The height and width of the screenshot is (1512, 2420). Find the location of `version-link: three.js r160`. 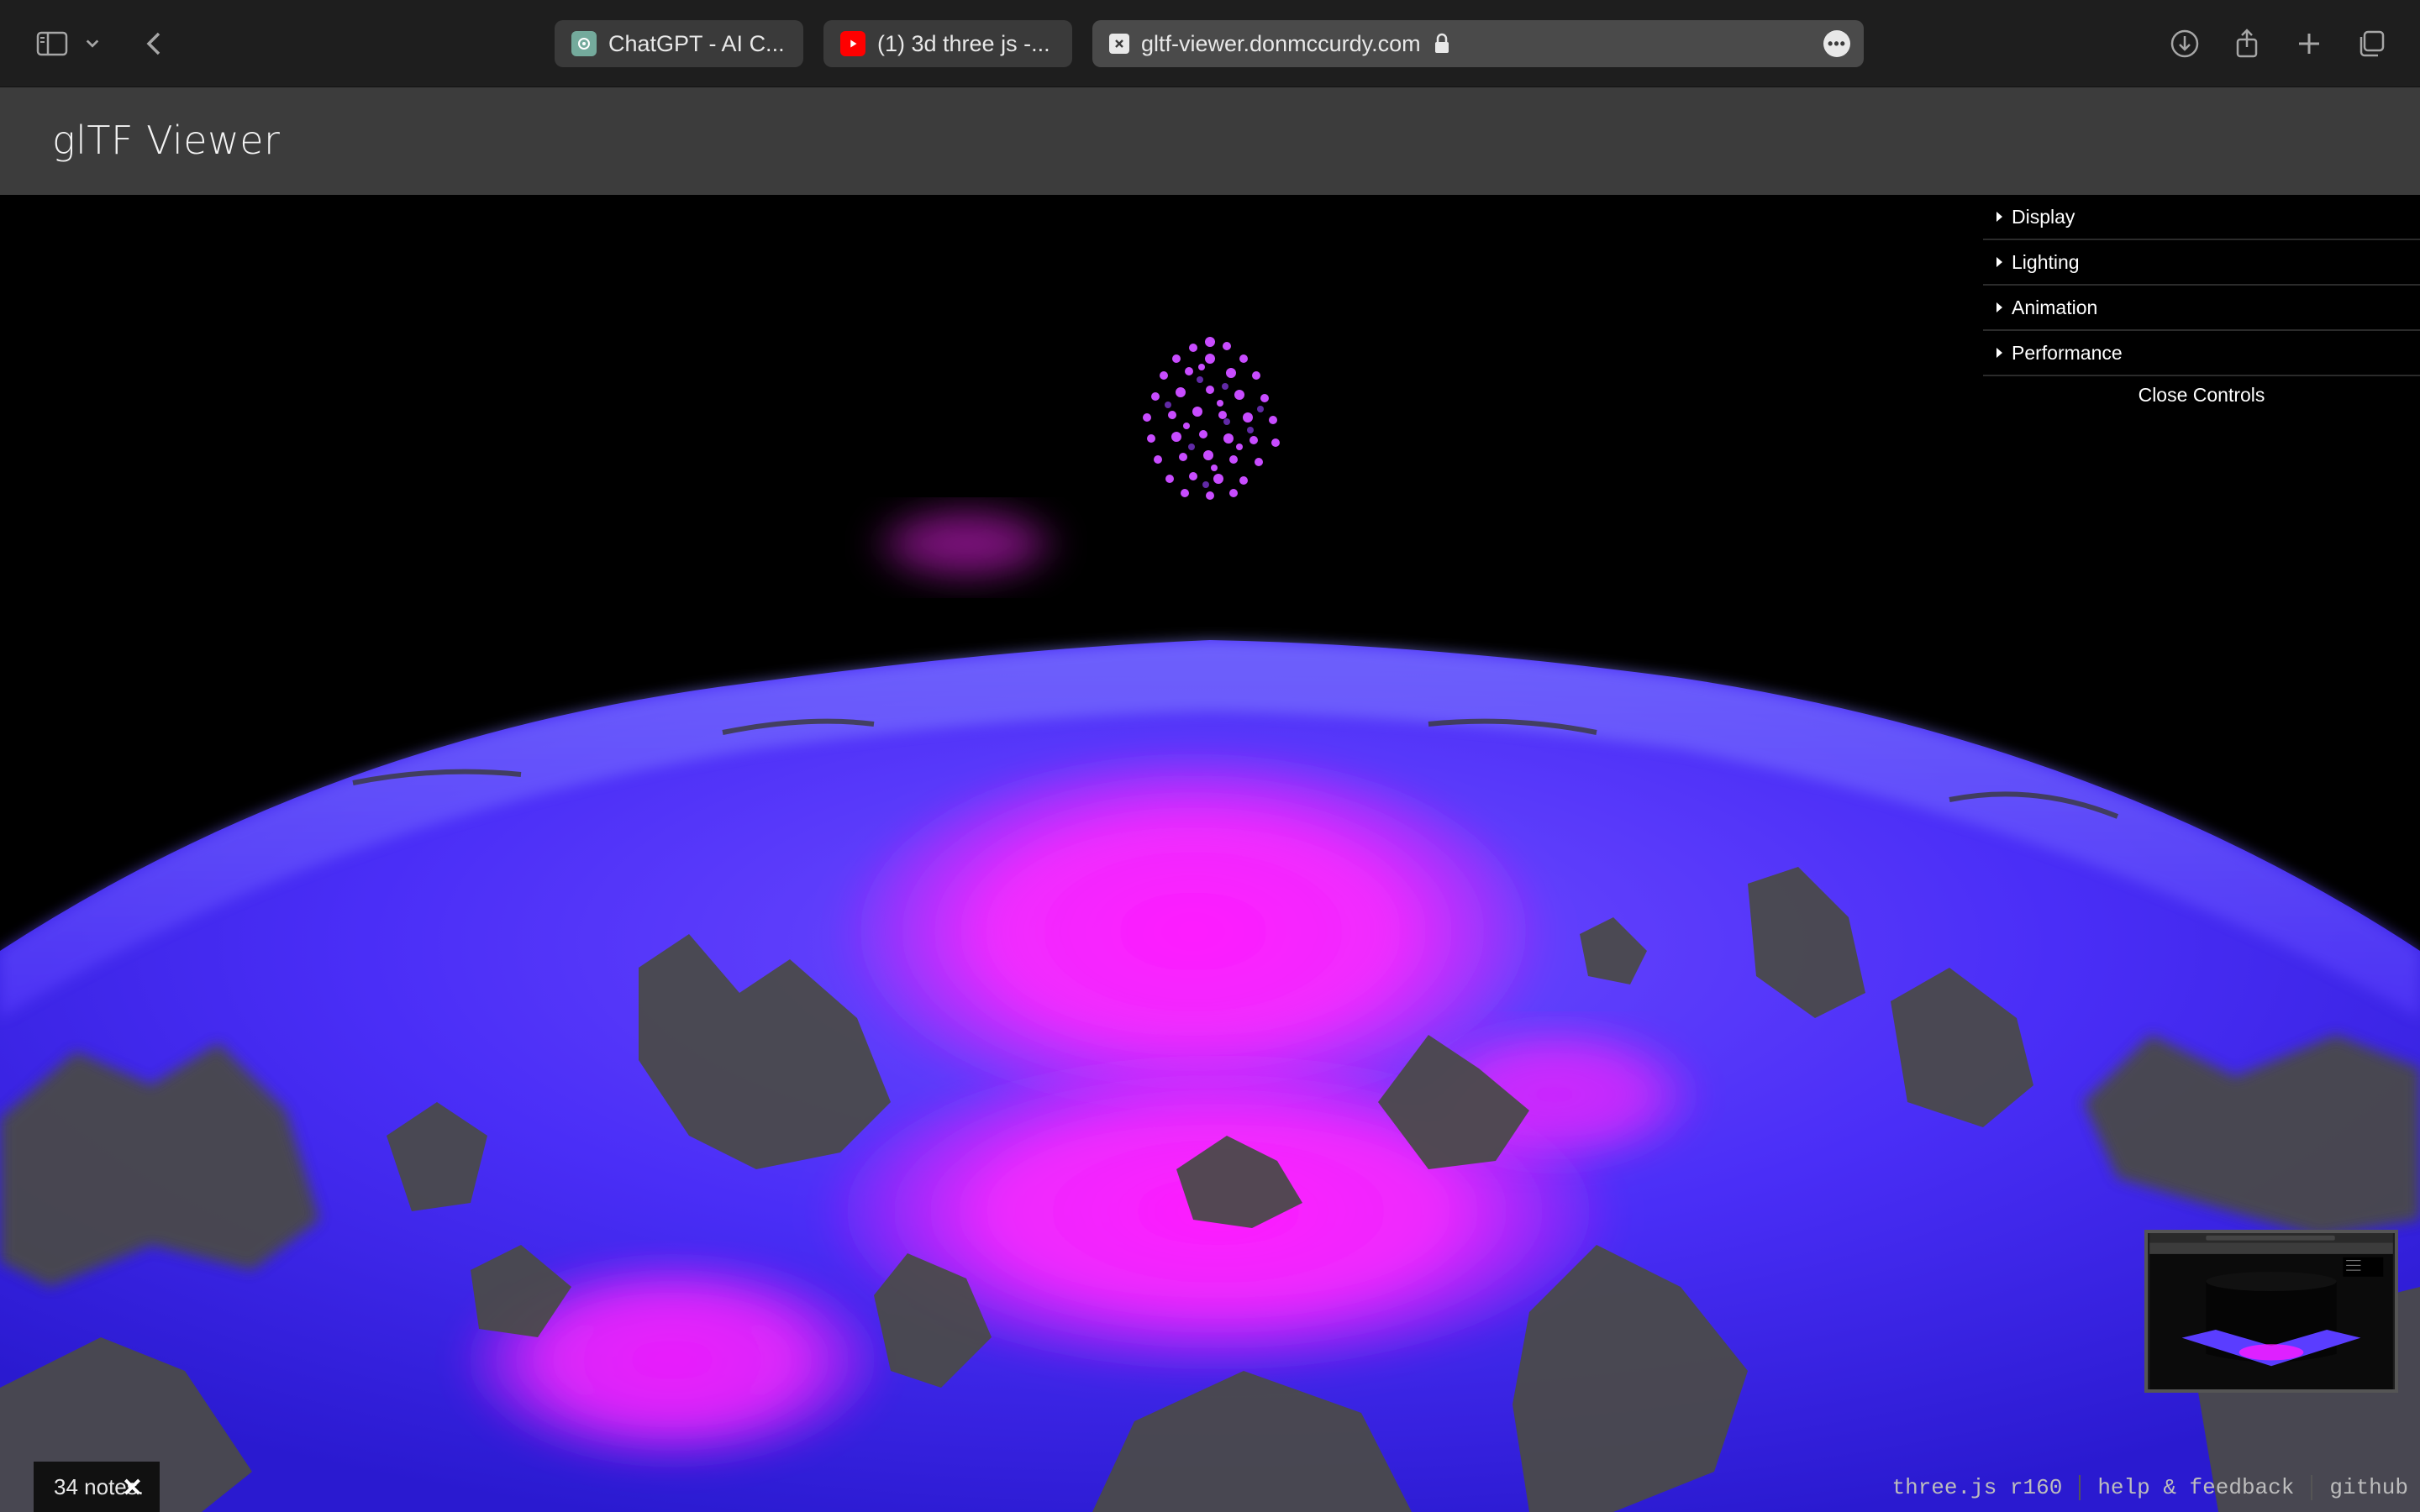

version-link: three.js r160 is located at coordinates (1977, 1487).